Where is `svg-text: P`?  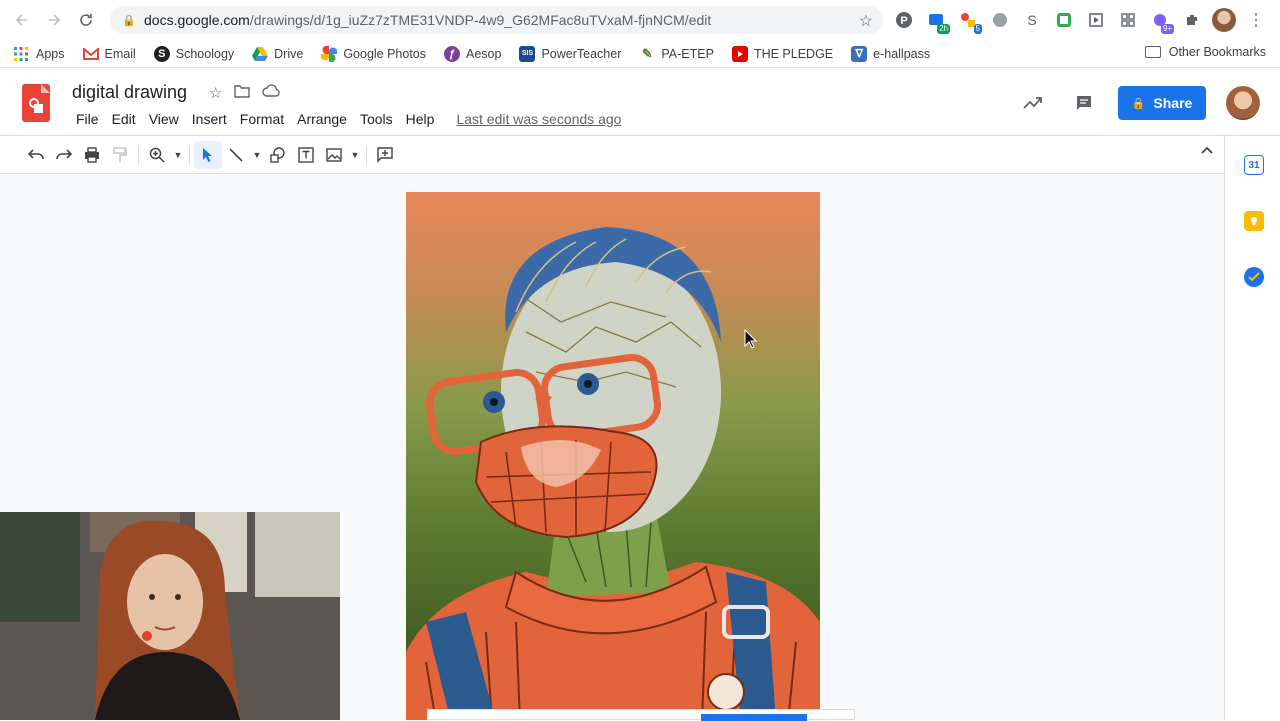 svg-text: P is located at coordinates (903, 21).